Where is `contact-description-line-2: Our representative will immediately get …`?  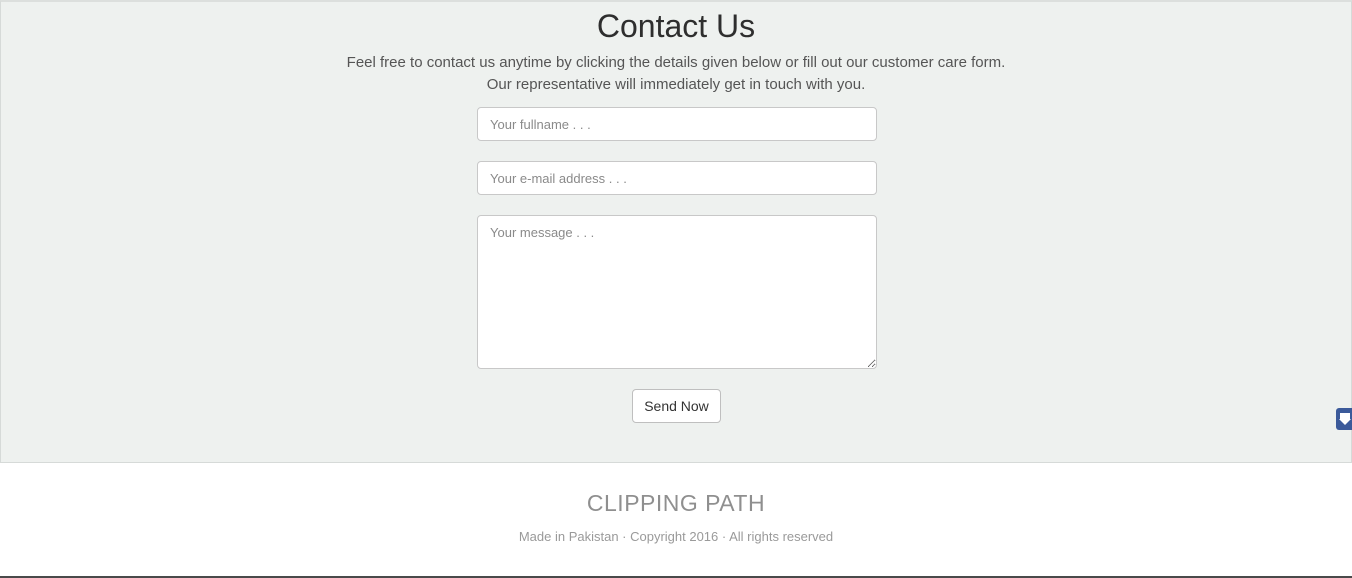
contact-description-line-2: Our representative will immediately get … is located at coordinates (676, 84).